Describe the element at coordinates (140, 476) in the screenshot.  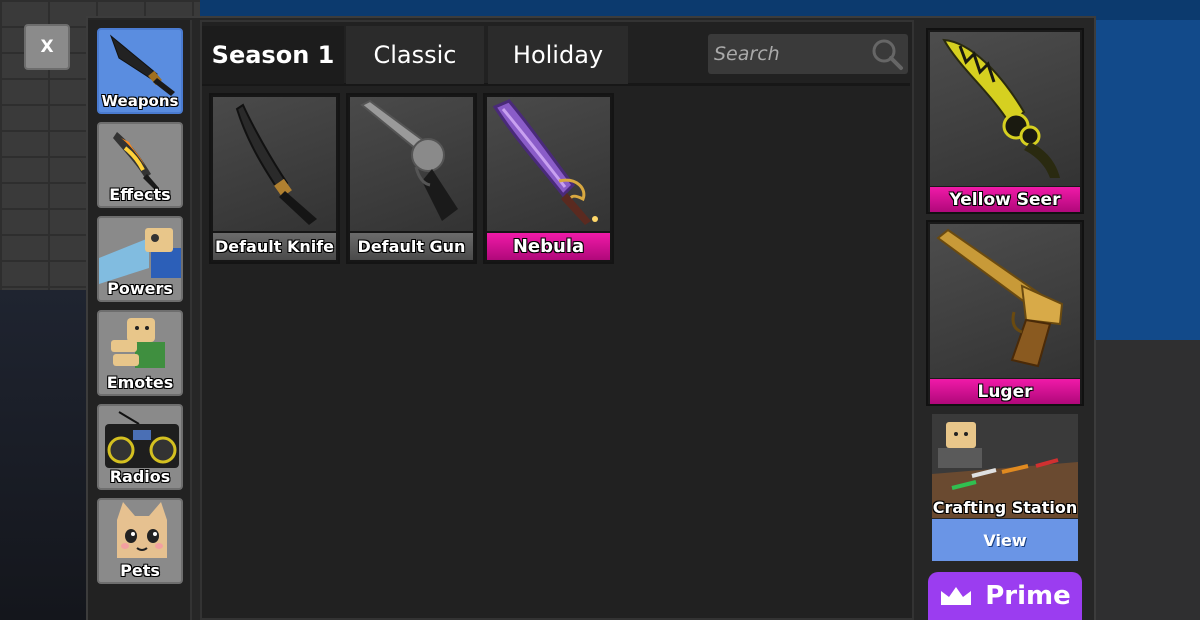
I see `category-label: Radios` at that location.